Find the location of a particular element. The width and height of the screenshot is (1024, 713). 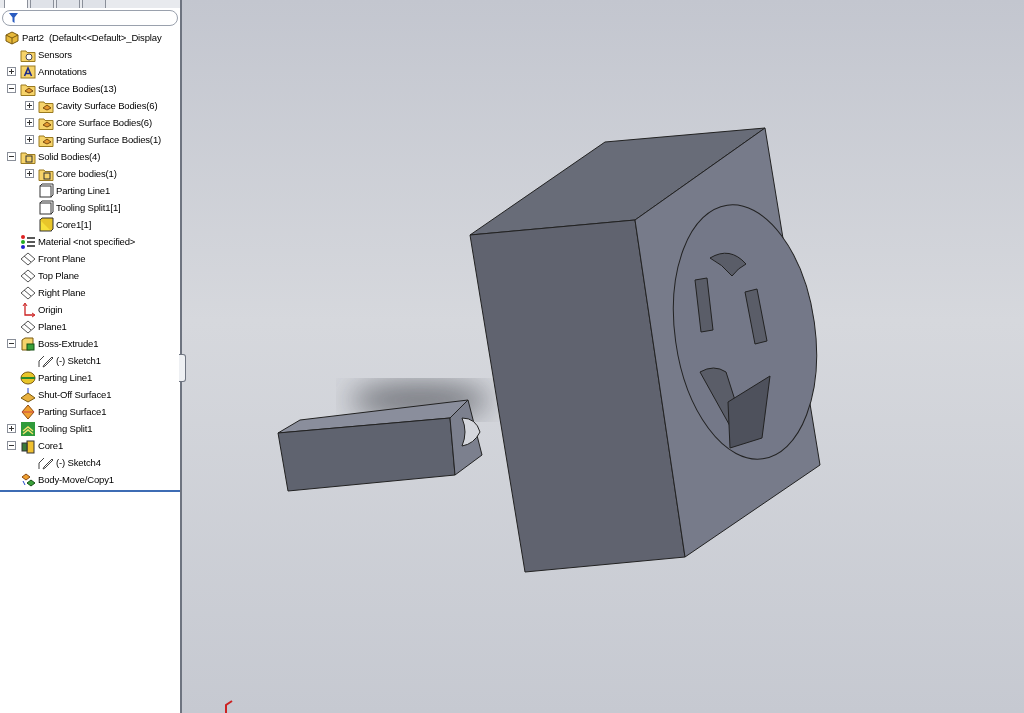

tree-item: Surface Bodies(13) is located at coordinates (77, 88).